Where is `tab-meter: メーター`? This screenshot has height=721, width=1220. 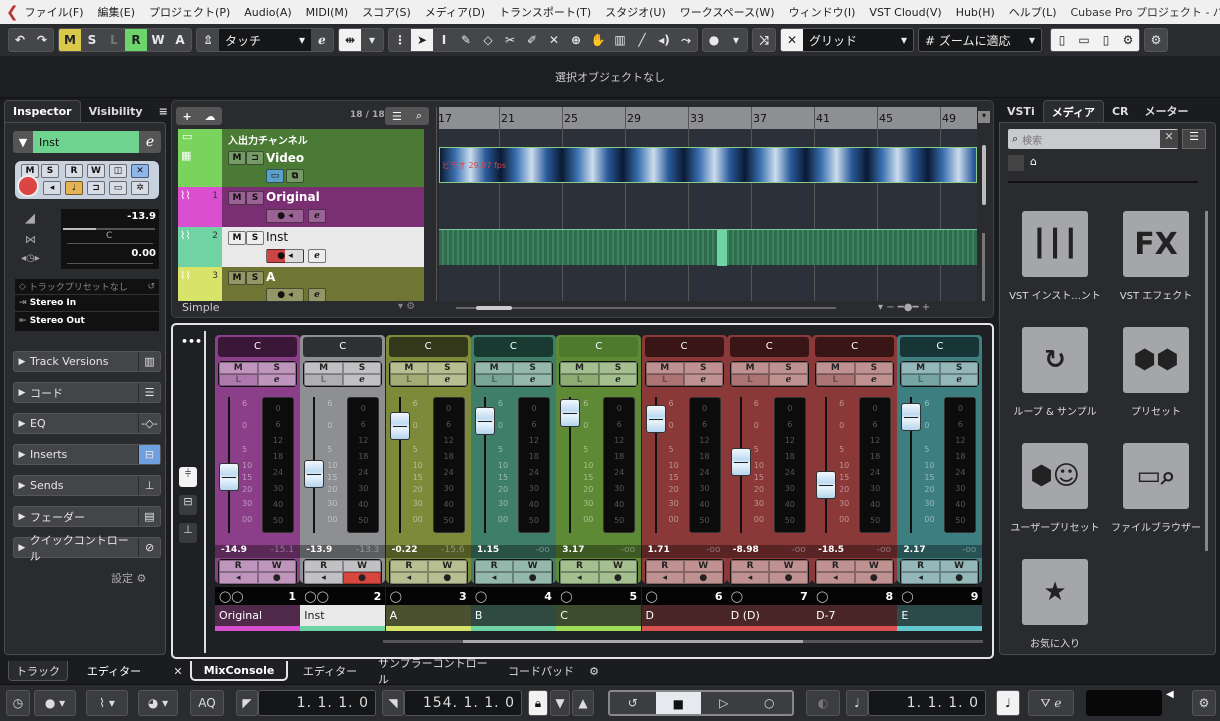
tab-meter: メーター is located at coordinates (1167, 111).